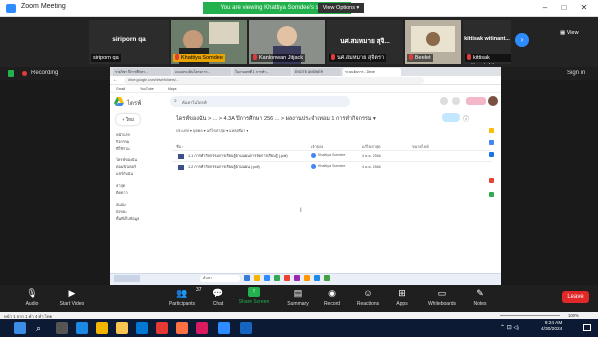 The height and width of the screenshot is (337, 598). Describe the element at coordinates (134, 104) in the screenshot. I see `drive-title: ไดรฟ์` at that location.